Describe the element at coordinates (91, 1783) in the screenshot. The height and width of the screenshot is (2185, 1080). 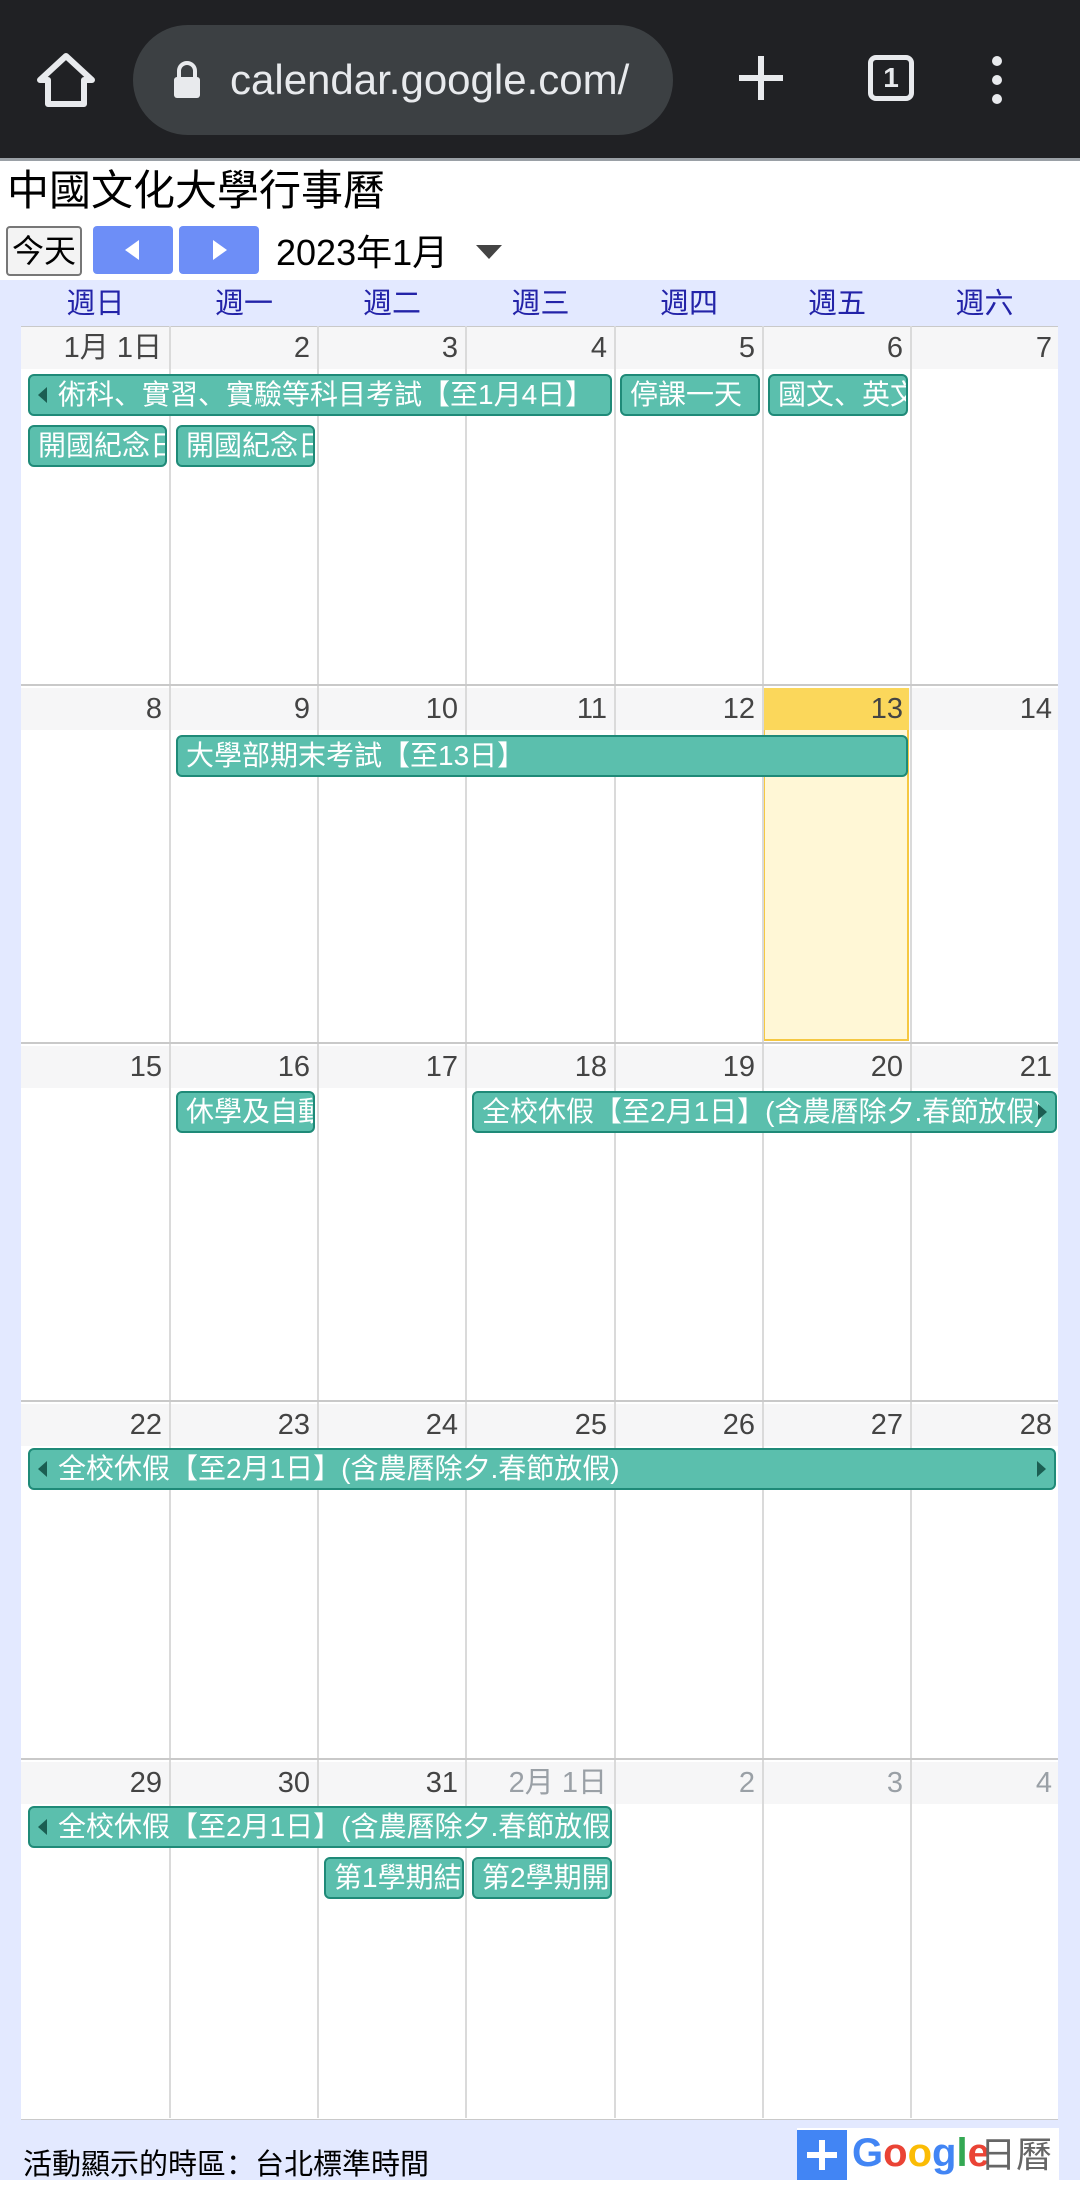
I see `date-cell: 29` at that location.